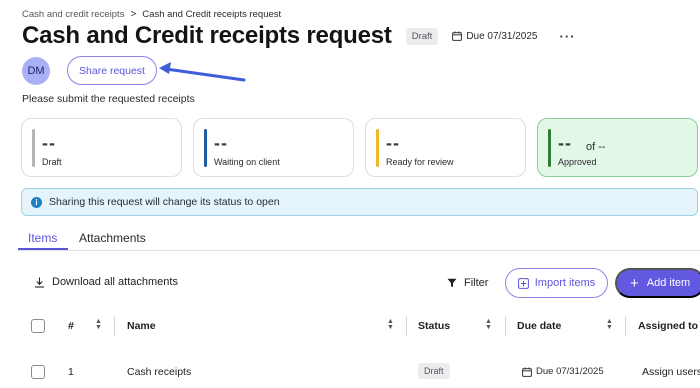 The image size is (700, 388). Describe the element at coordinates (112, 238) in the screenshot. I see `tab-attachments: Attachments` at that location.